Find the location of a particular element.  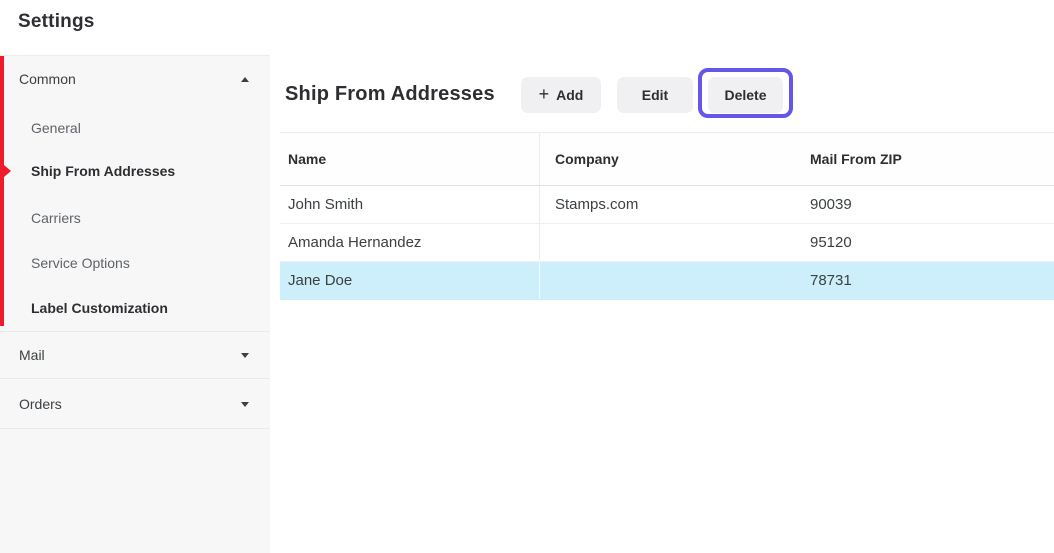

table-header-row: Name Company Mail From ZIP is located at coordinates (667, 159).